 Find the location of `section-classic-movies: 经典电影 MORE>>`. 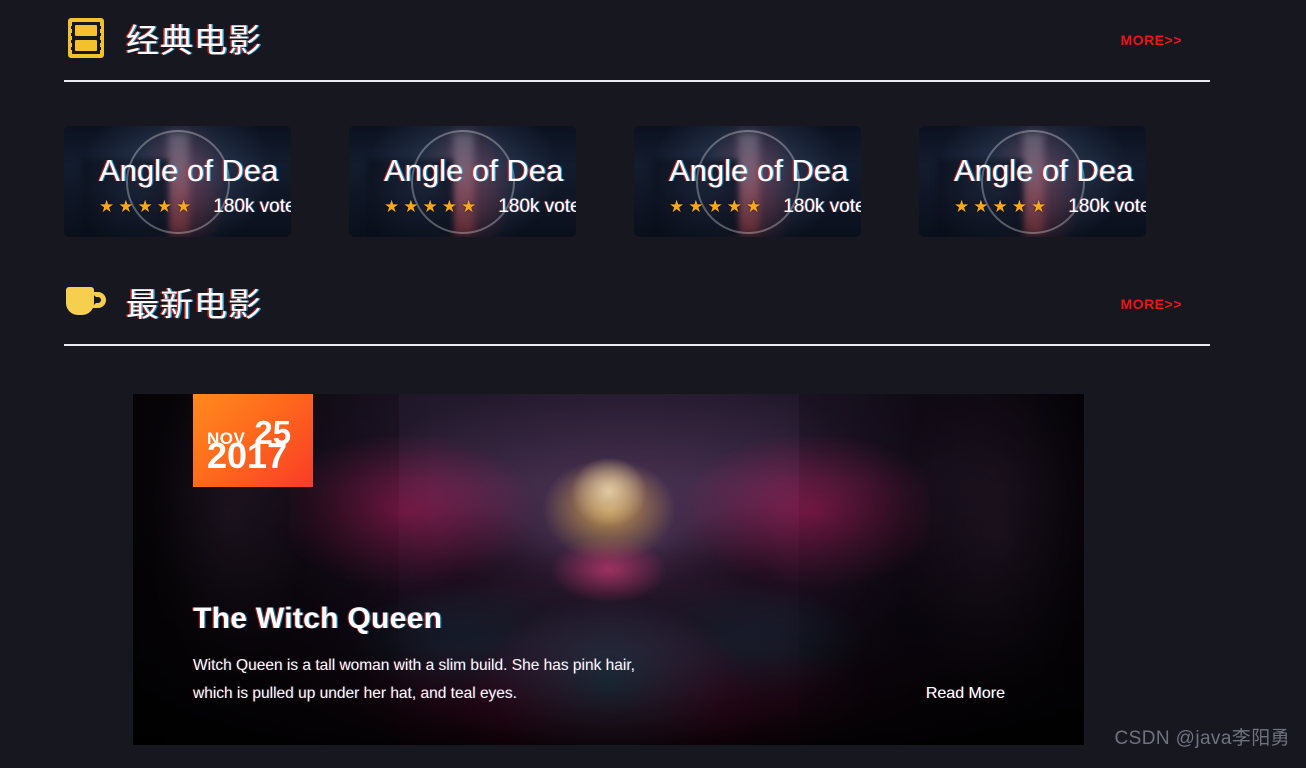

section-classic-movies: 经典电影 MORE>> is located at coordinates (653, 46).